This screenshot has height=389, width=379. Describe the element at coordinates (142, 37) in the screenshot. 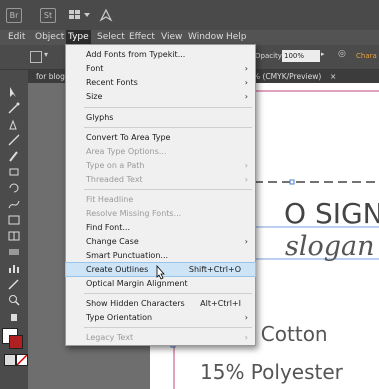

I see `menu-effect: Effect` at that location.